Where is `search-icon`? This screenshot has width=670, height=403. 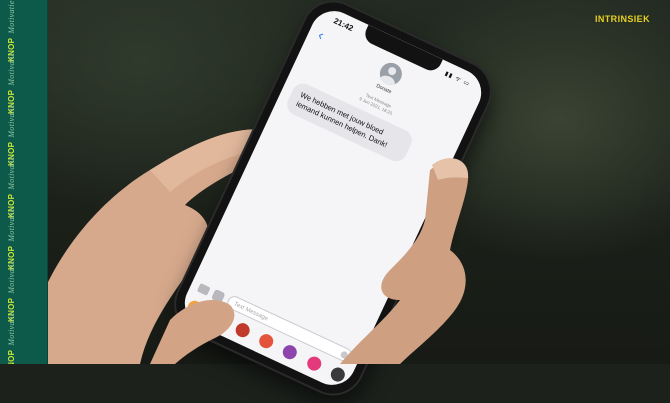 search-icon is located at coordinates (338, 374).